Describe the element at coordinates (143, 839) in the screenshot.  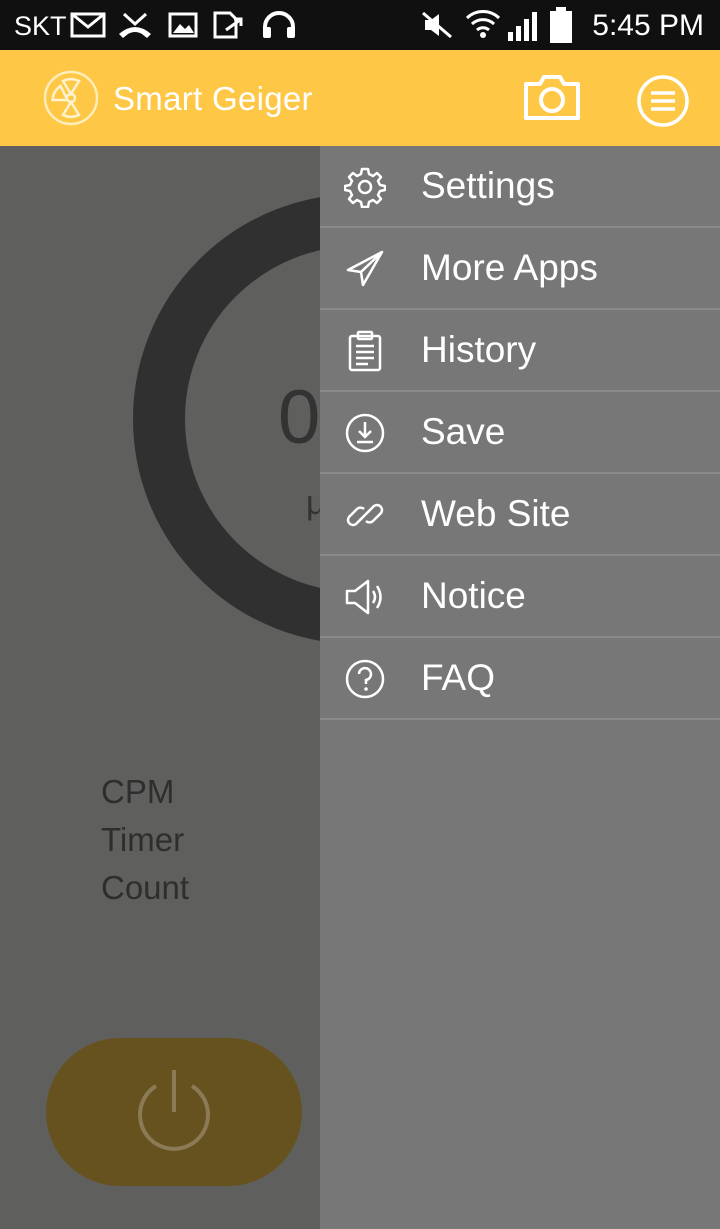
I see `timer-label: Timer` at that location.